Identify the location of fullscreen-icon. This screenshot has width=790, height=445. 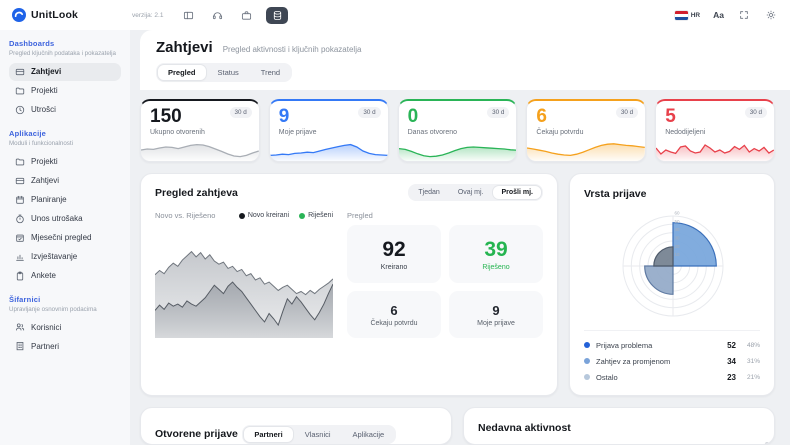
(744, 15).